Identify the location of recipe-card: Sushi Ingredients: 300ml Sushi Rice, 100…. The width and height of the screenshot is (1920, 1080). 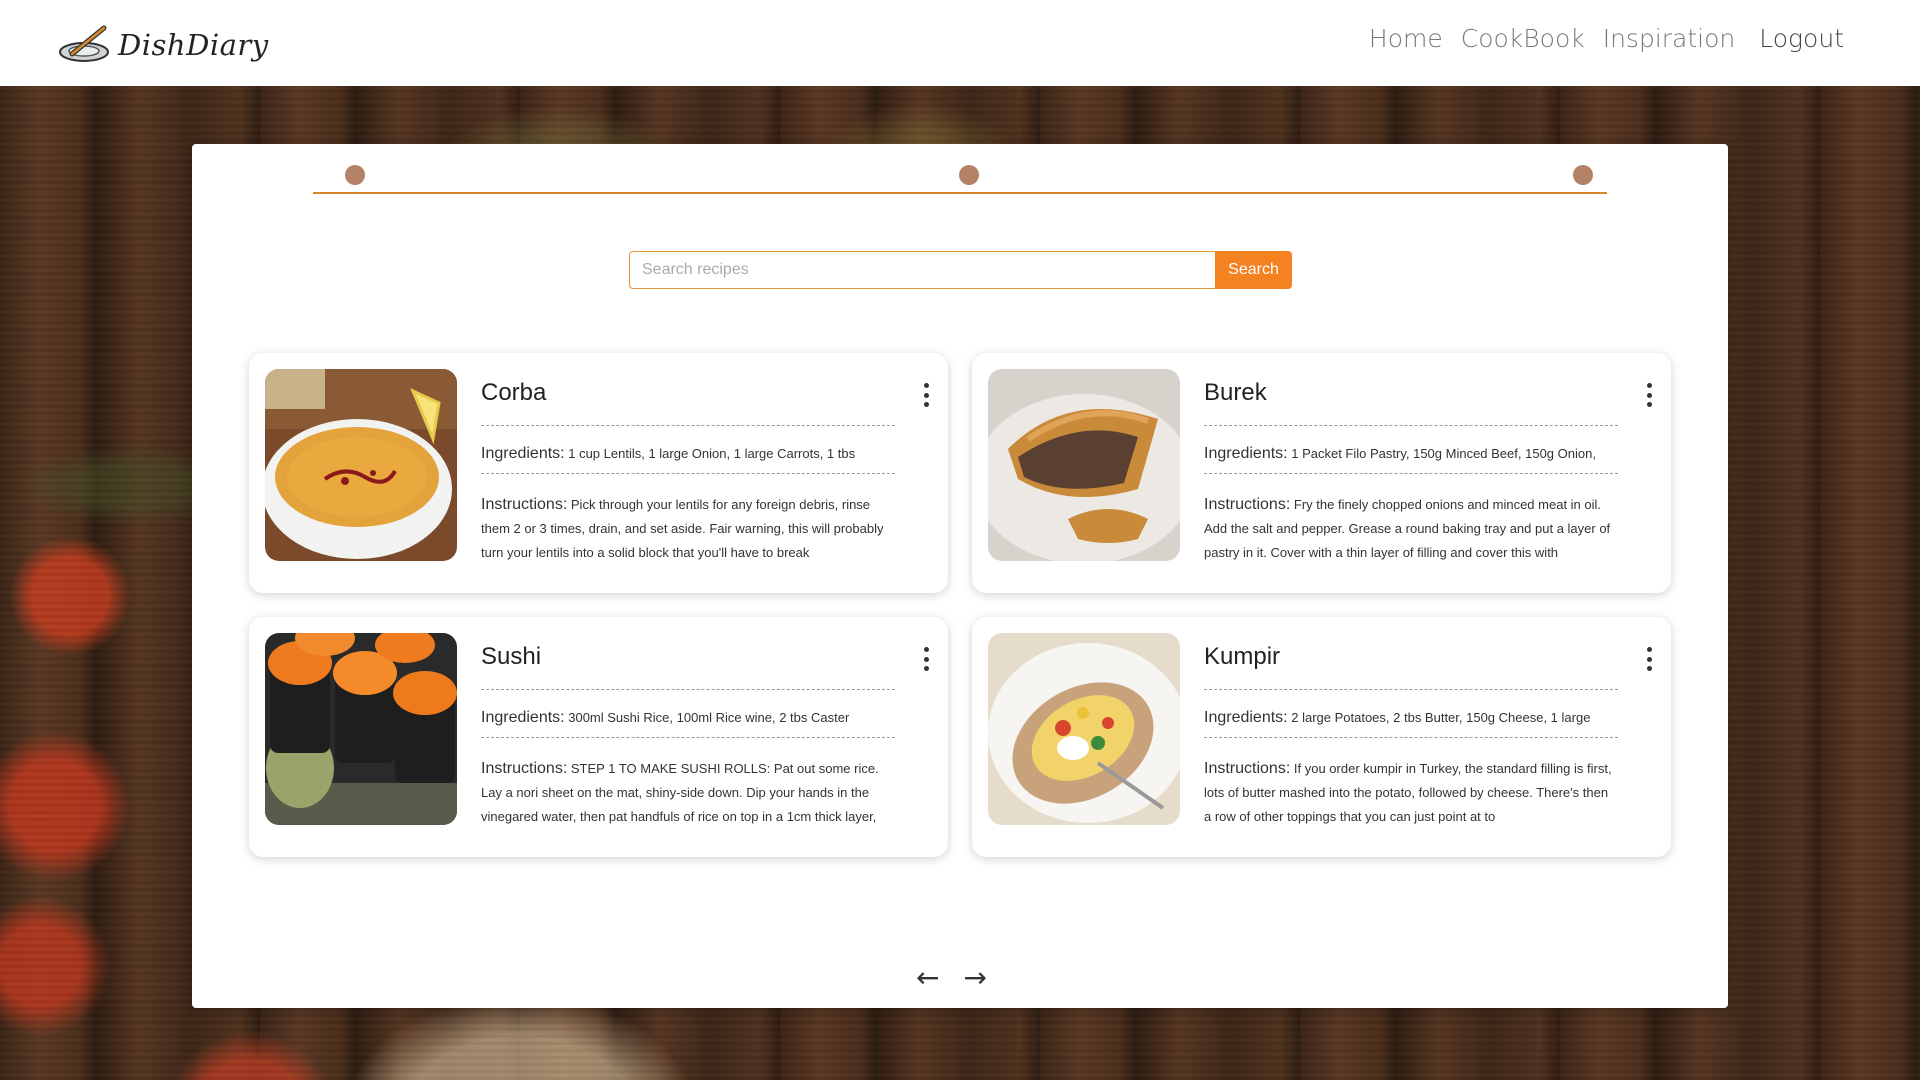
(598, 737).